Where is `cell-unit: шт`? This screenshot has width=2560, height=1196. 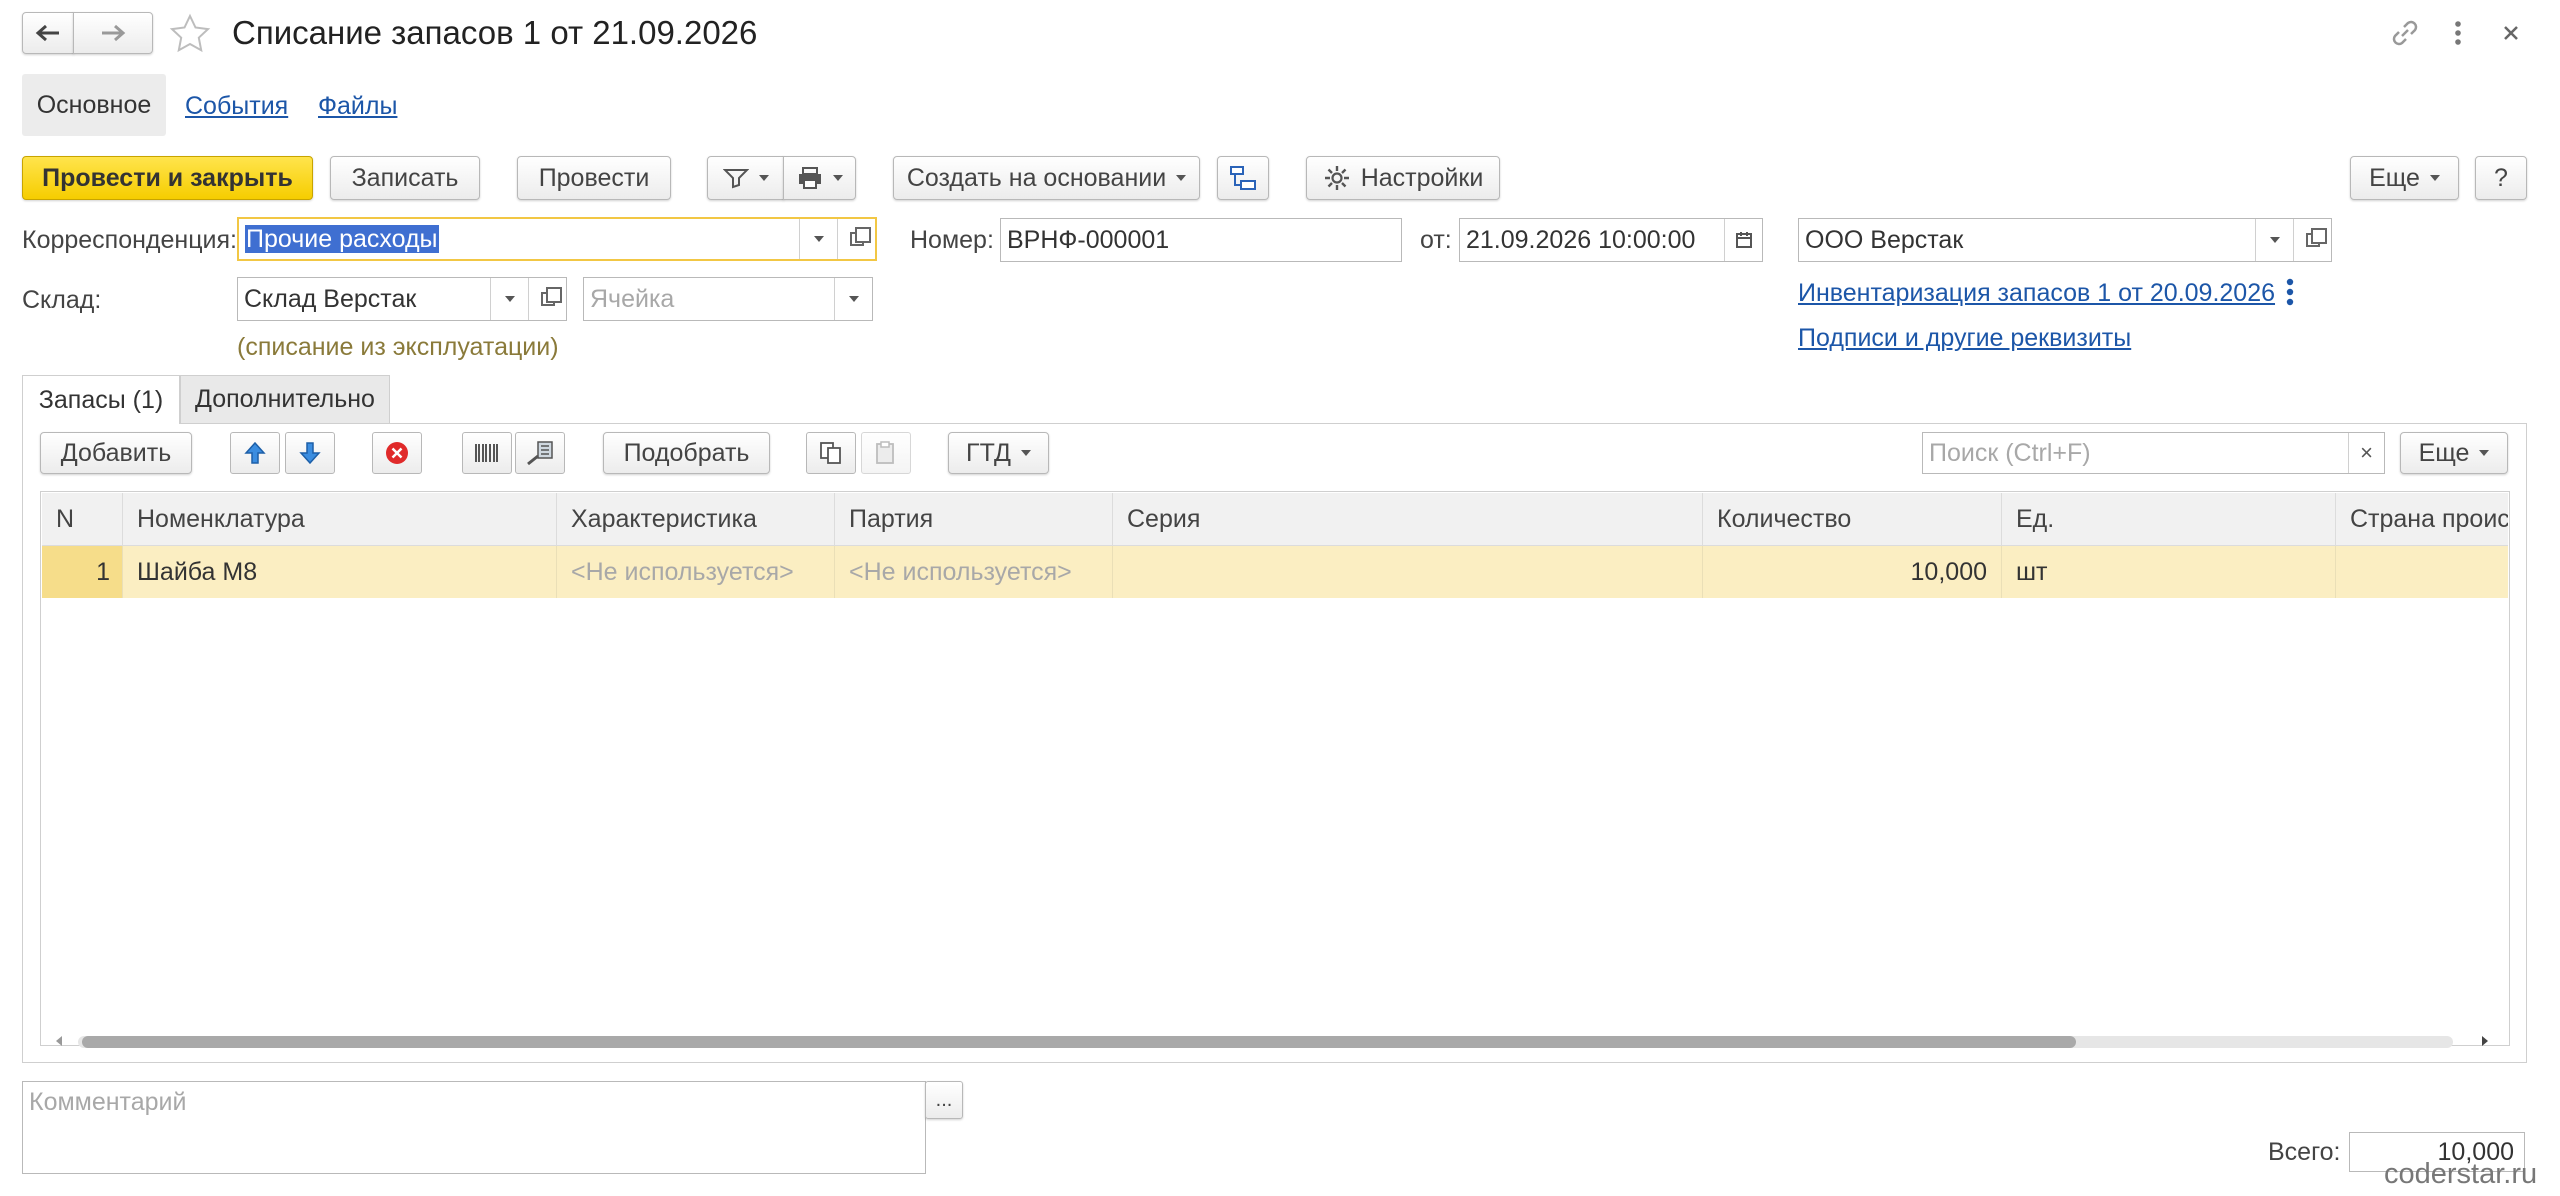
cell-unit: шт is located at coordinates (2169, 572).